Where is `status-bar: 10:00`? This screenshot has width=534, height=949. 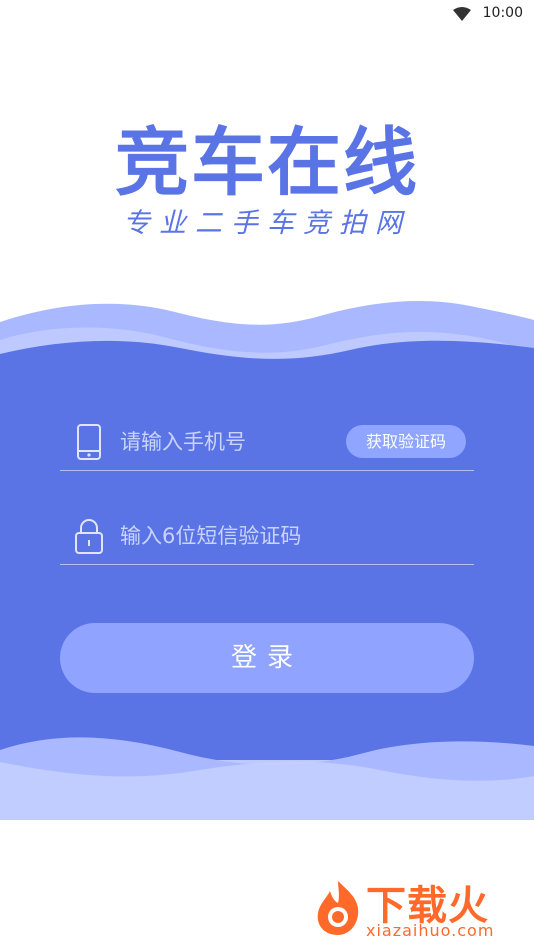 status-bar: 10:00 is located at coordinates (267, 14).